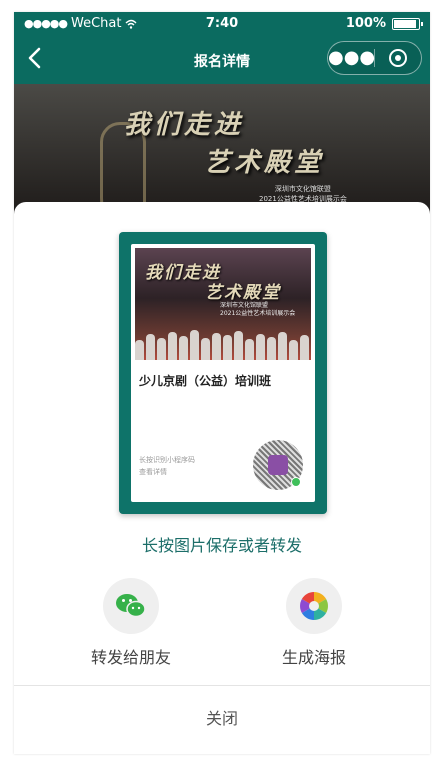 The width and height of the screenshot is (437, 770). I want to click on miniprogram-capsule: ●●●, so click(374, 58).